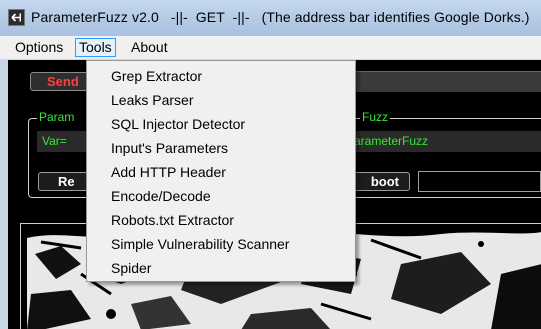 The width and height of the screenshot is (541, 329). I want to click on menu-item-encode-decode: Encode/Decode, so click(221, 196).